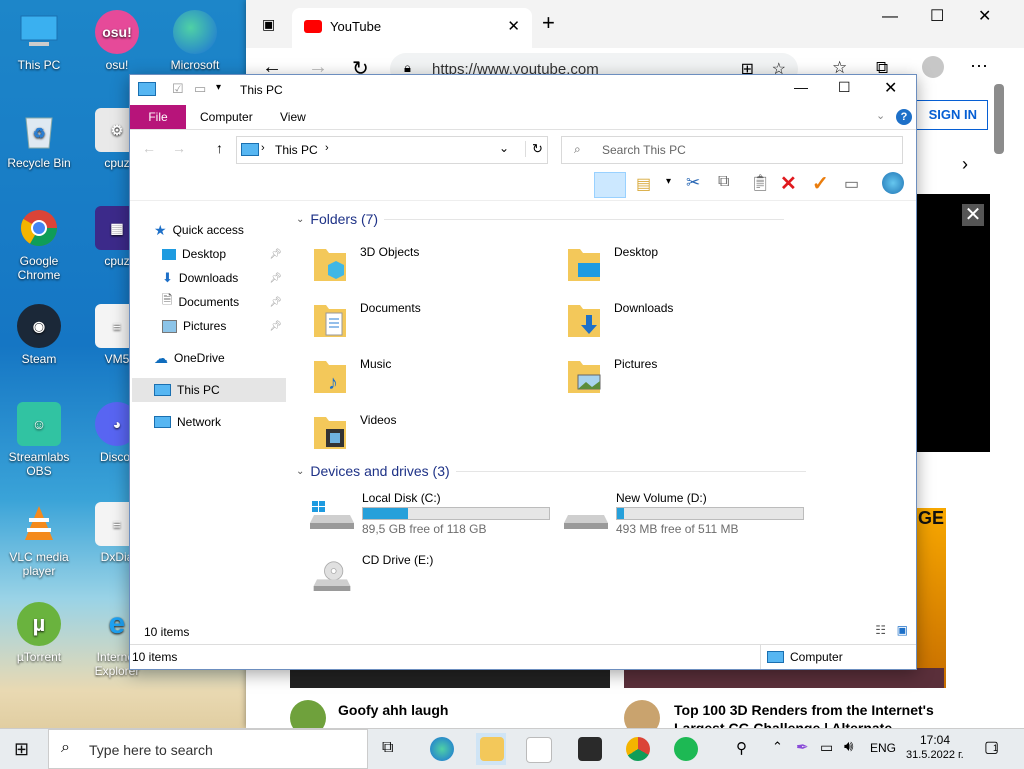 The height and width of the screenshot is (769, 1024). Describe the element at coordinates (393, 710) in the screenshot. I see `video-title: Goofy ahh laugh` at that location.